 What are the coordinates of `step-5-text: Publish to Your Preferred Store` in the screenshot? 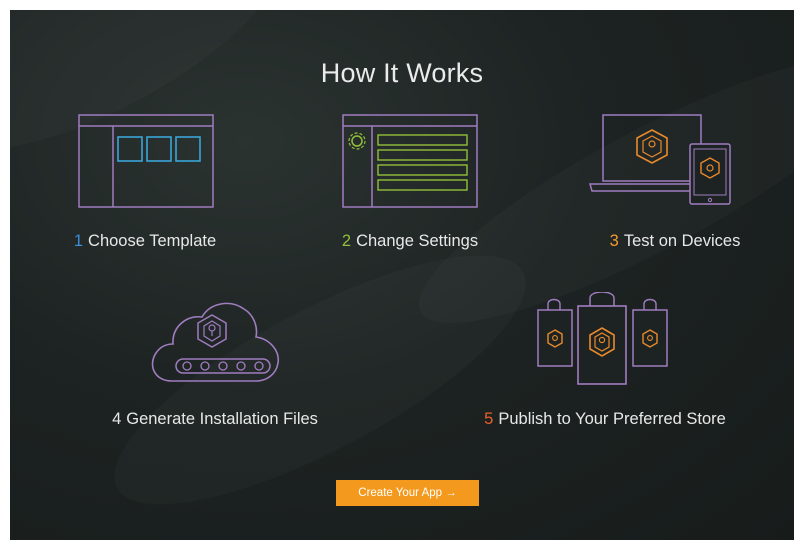 It's located at (612, 419).